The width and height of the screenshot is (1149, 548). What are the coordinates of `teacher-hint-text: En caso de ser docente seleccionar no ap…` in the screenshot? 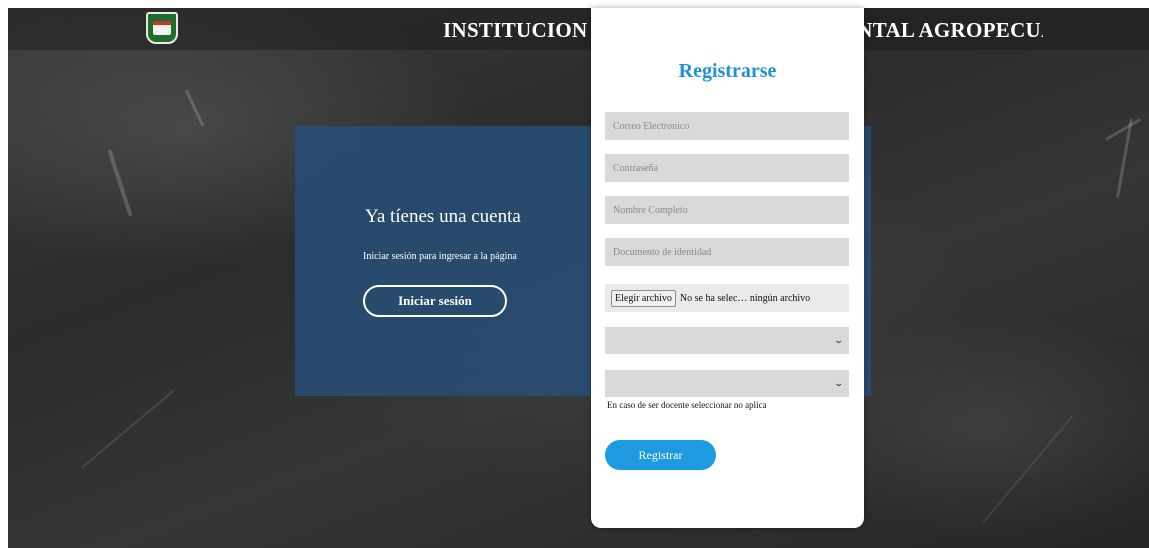 It's located at (687, 405).